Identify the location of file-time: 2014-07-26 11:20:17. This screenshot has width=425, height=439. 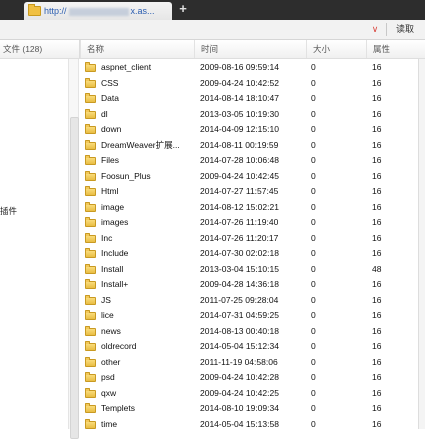
(239, 237).